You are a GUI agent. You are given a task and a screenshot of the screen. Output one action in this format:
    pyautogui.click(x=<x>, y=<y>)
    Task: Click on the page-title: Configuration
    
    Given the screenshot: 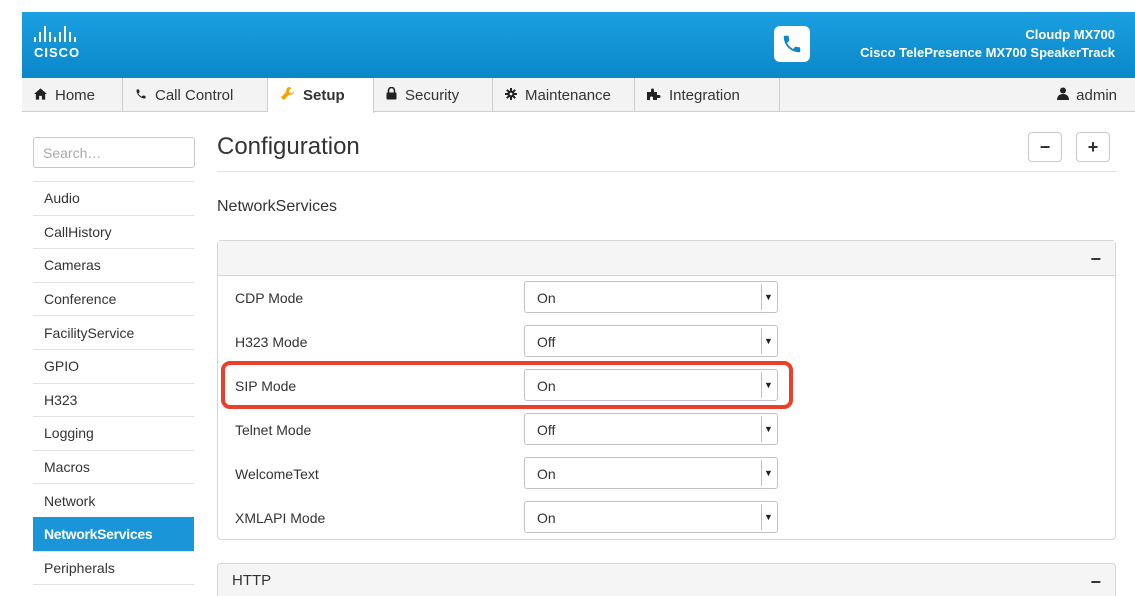 What is the action you would take?
    pyautogui.click(x=288, y=146)
    